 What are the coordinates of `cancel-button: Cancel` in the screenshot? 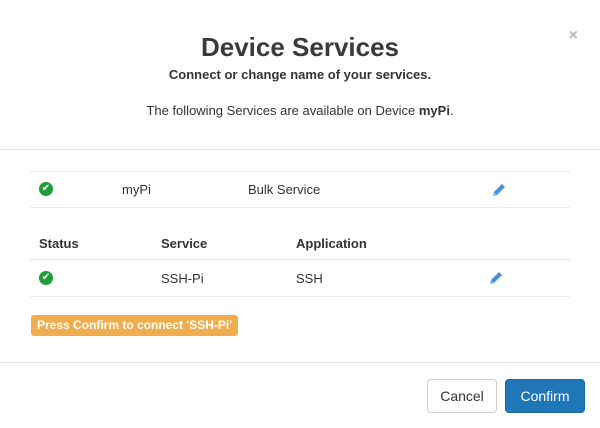 It's located at (462, 396).